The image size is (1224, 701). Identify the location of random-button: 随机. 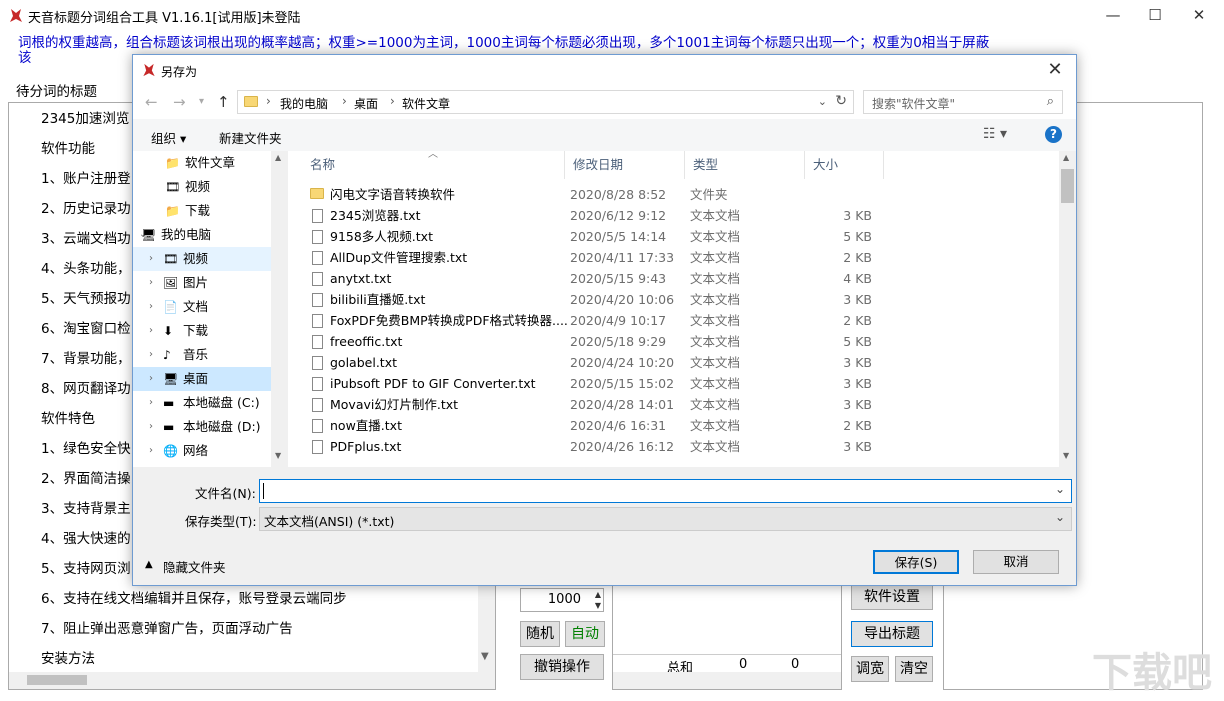
(540, 634).